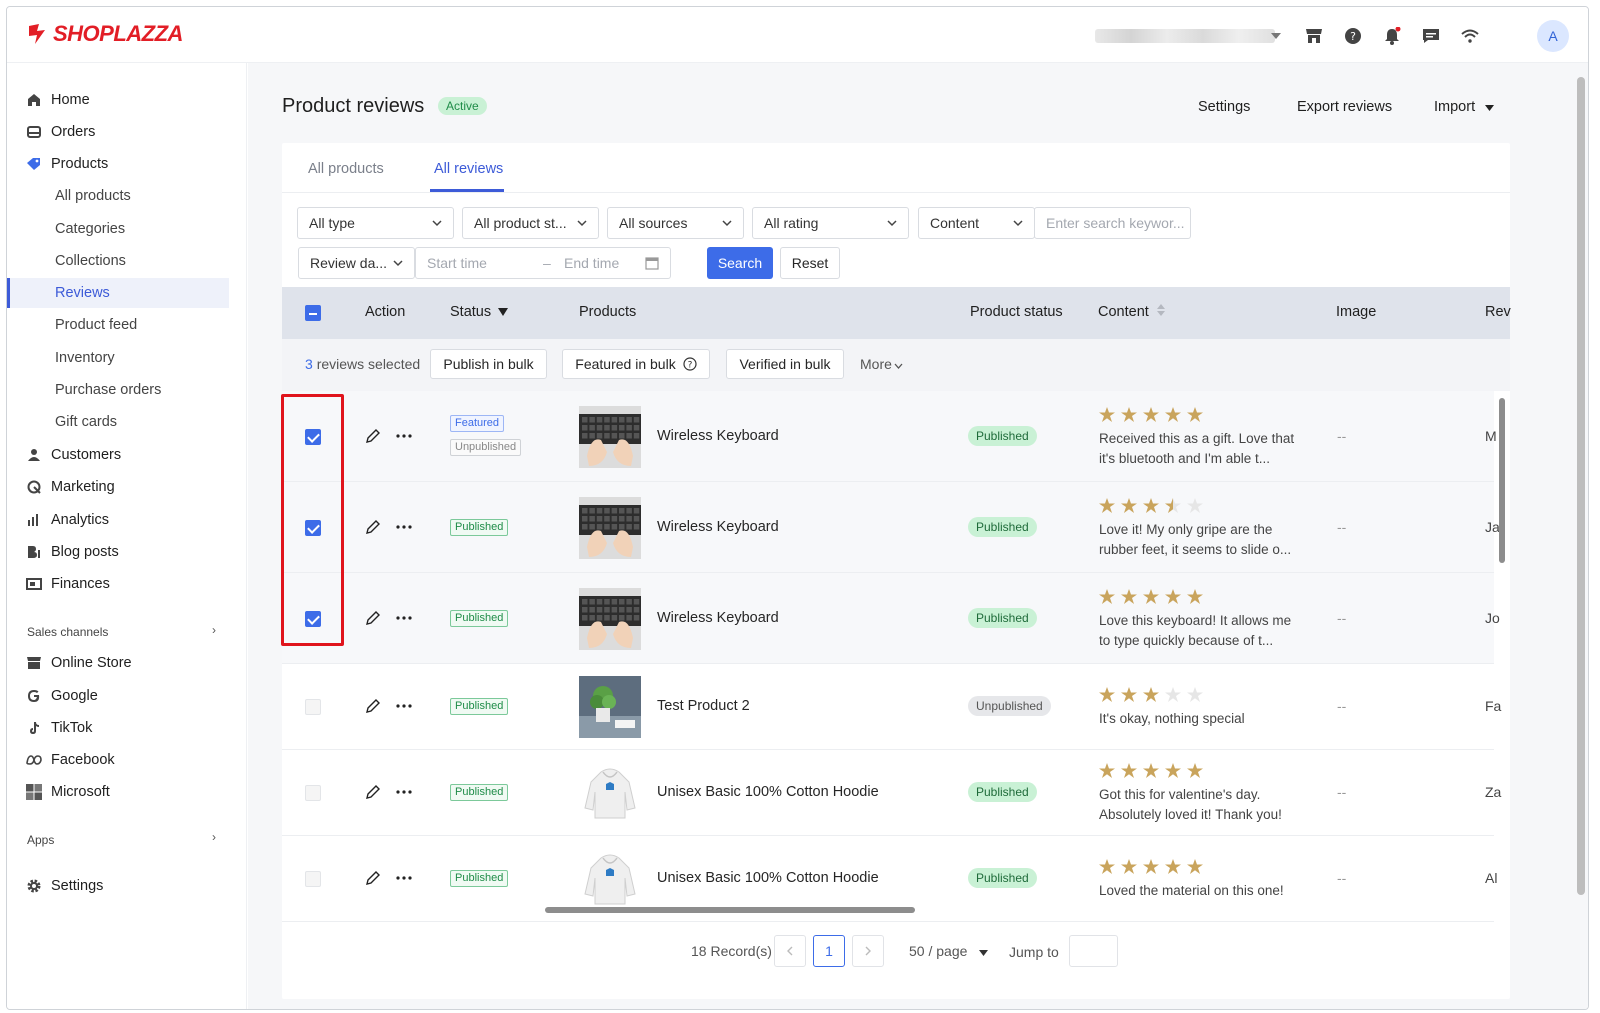 The width and height of the screenshot is (1600, 1013). What do you see at coordinates (127, 886) in the screenshot?
I see `sidebar-item-settings: Settings` at bounding box center [127, 886].